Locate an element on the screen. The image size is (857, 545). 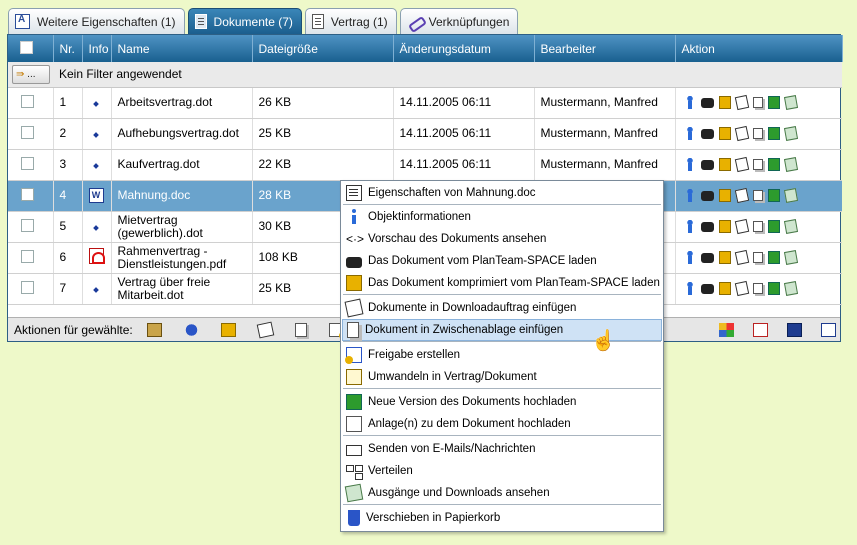
bulk-download-job-icon is located at coordinates (265, 329).